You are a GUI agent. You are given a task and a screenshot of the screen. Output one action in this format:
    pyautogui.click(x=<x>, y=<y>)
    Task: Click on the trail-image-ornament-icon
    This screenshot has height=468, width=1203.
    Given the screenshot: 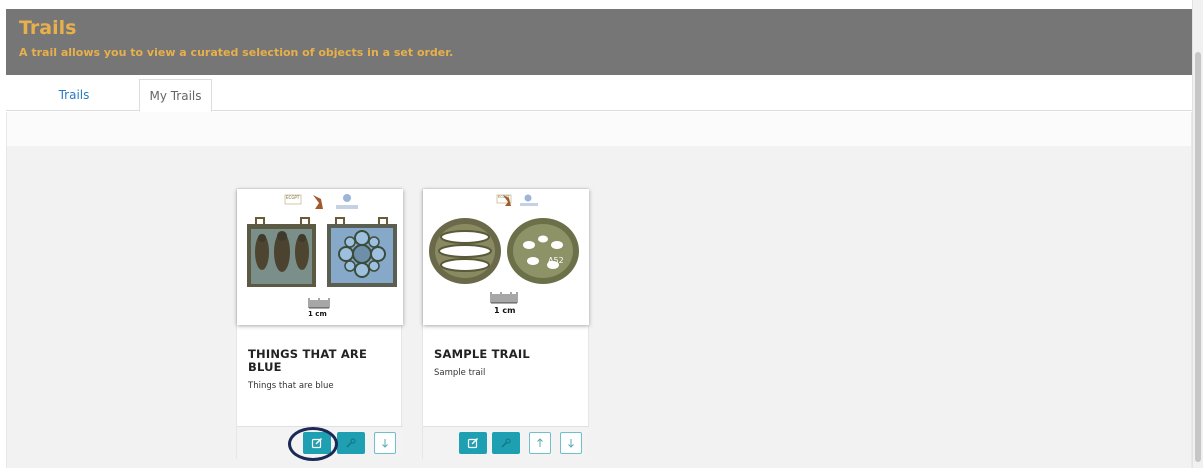 What is the action you would take?
    pyautogui.click(x=506, y=257)
    